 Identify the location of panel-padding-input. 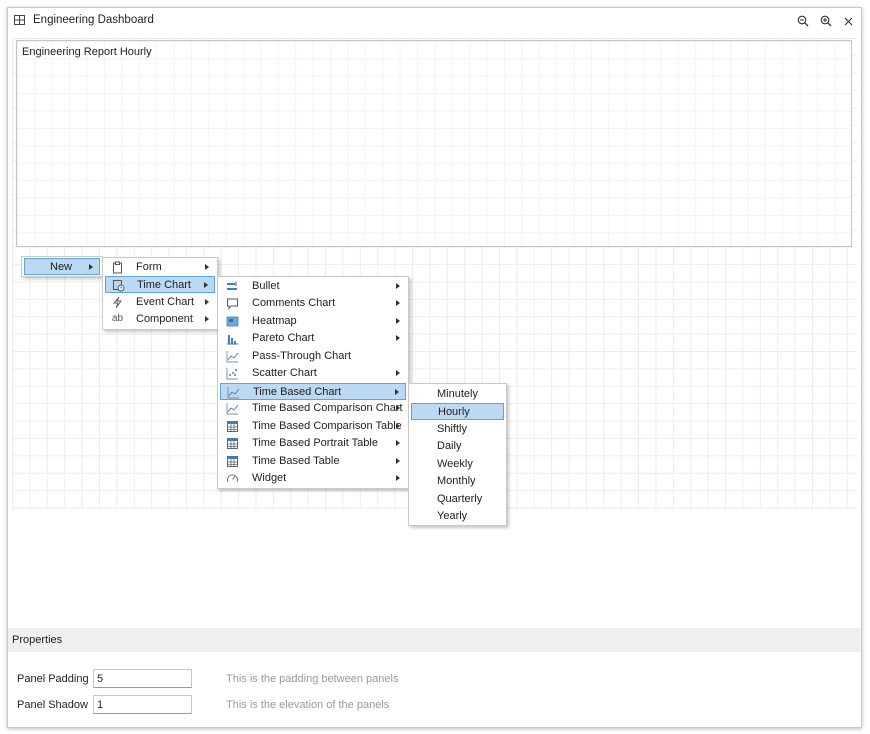
(142, 678).